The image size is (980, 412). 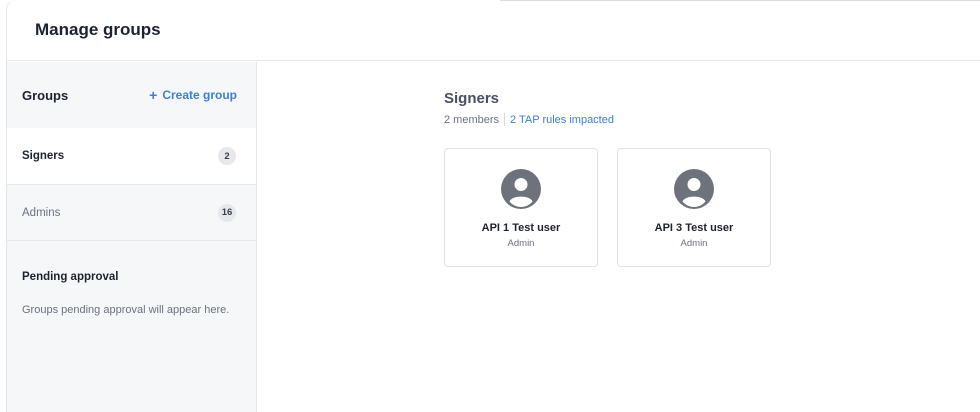 I want to click on member-card: API 1 Test user Admin, so click(x=521, y=207).